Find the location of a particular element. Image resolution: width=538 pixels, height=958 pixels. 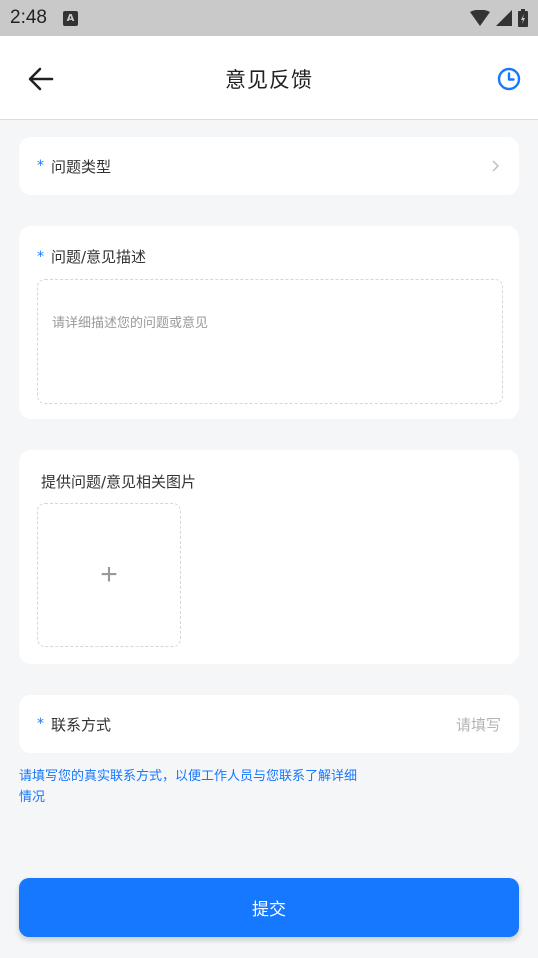

signal-icon is located at coordinates (504, 18).